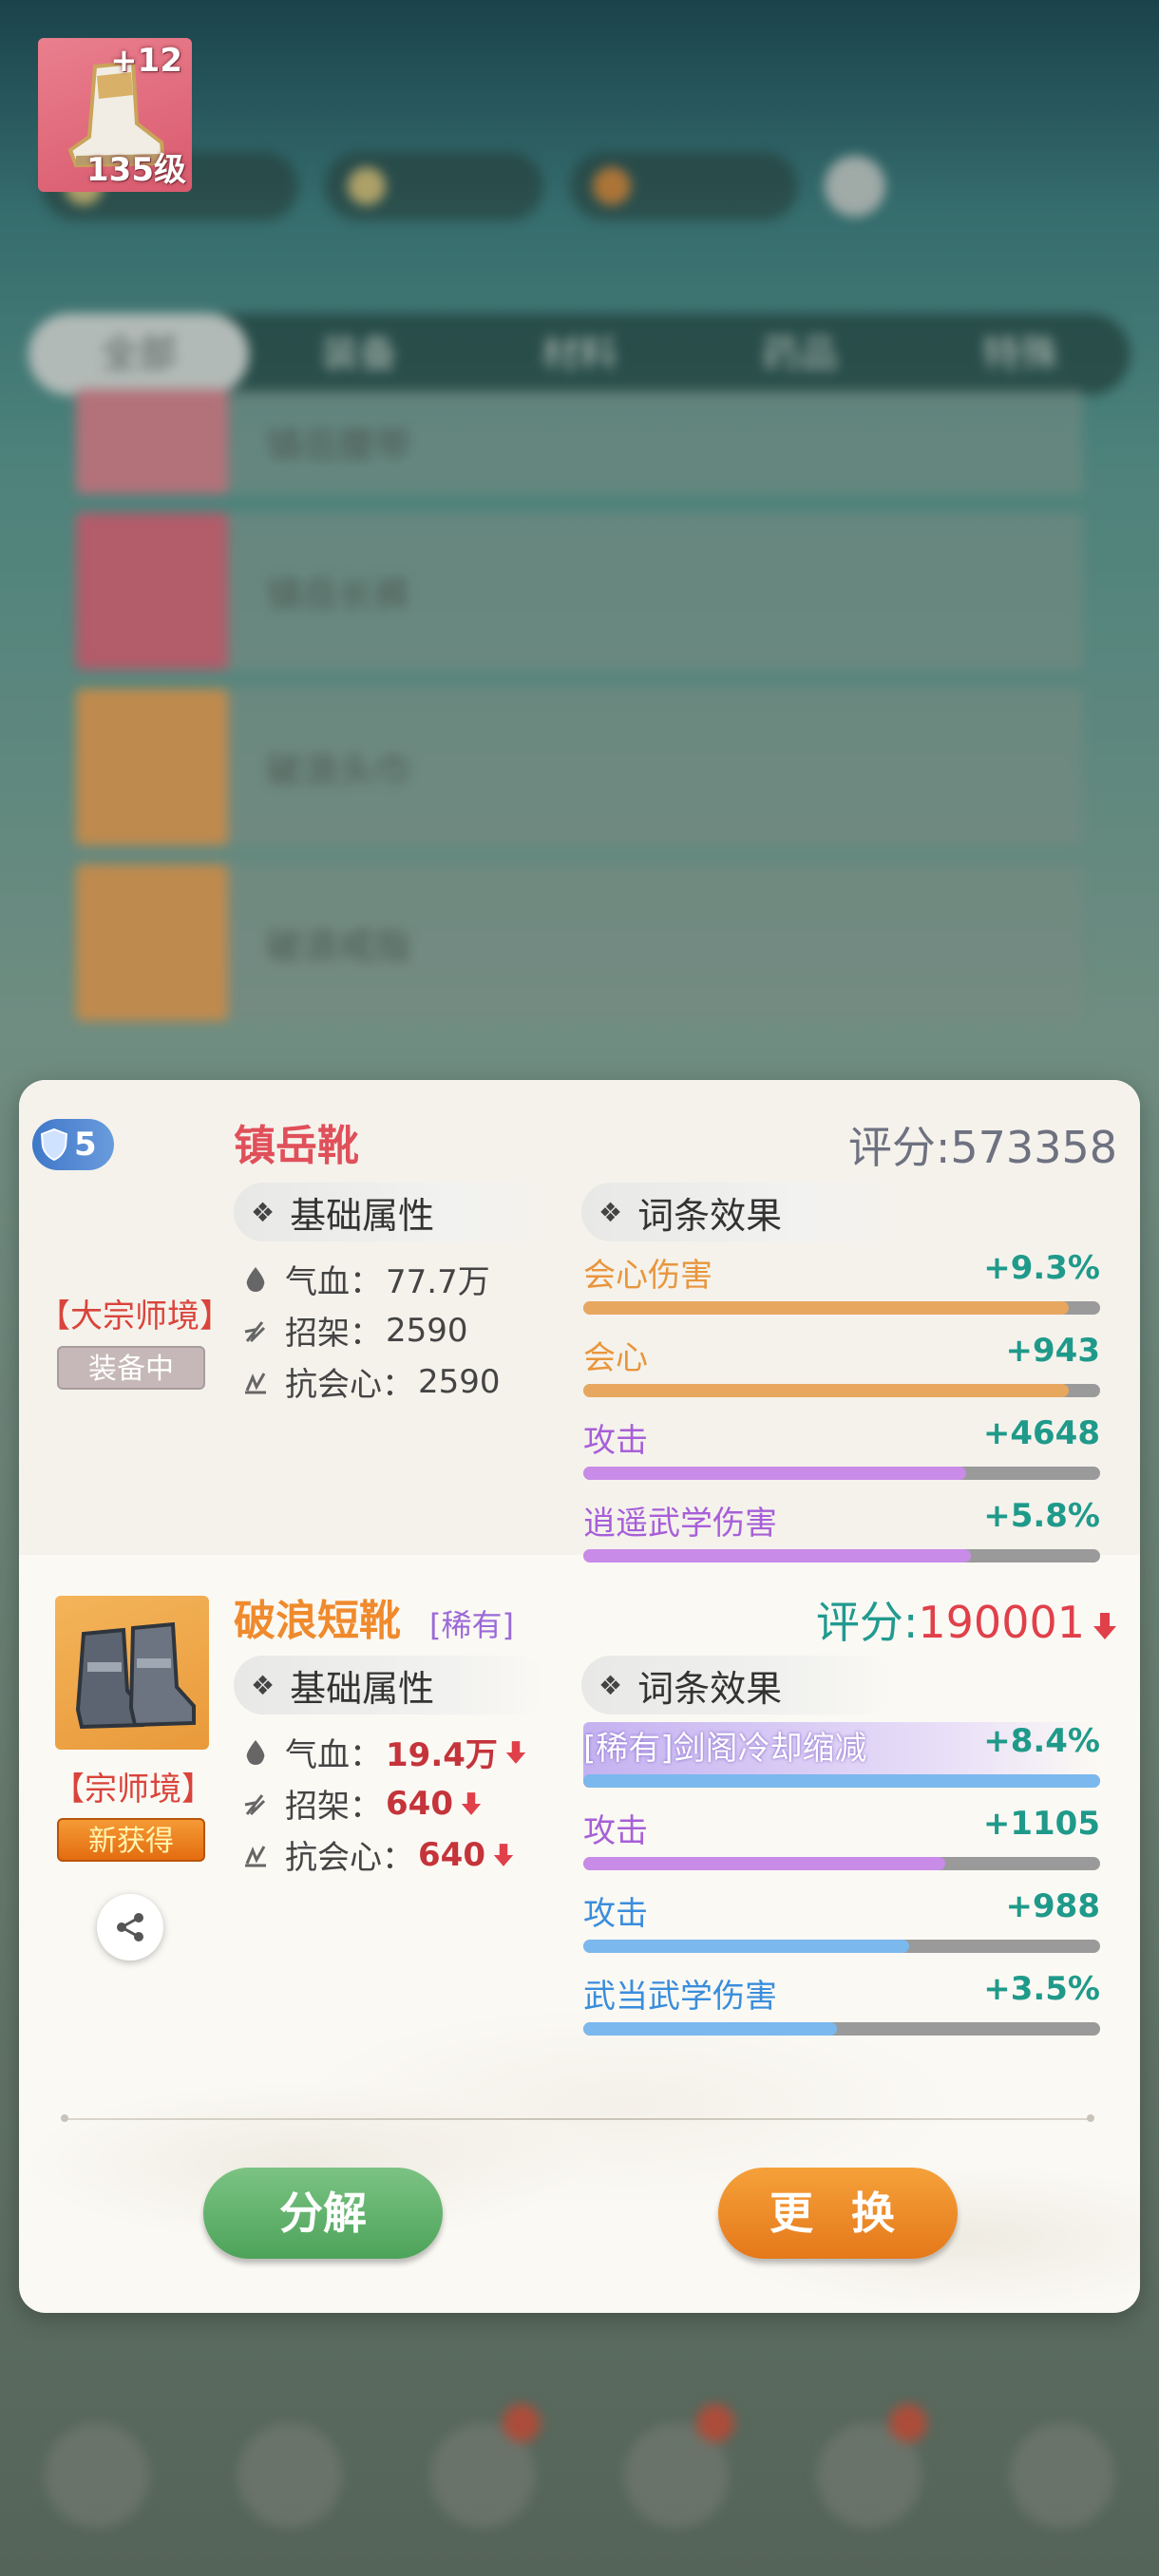 This screenshot has width=1159, height=2576. I want to click on disassemble-button: 分解, so click(323, 2213).